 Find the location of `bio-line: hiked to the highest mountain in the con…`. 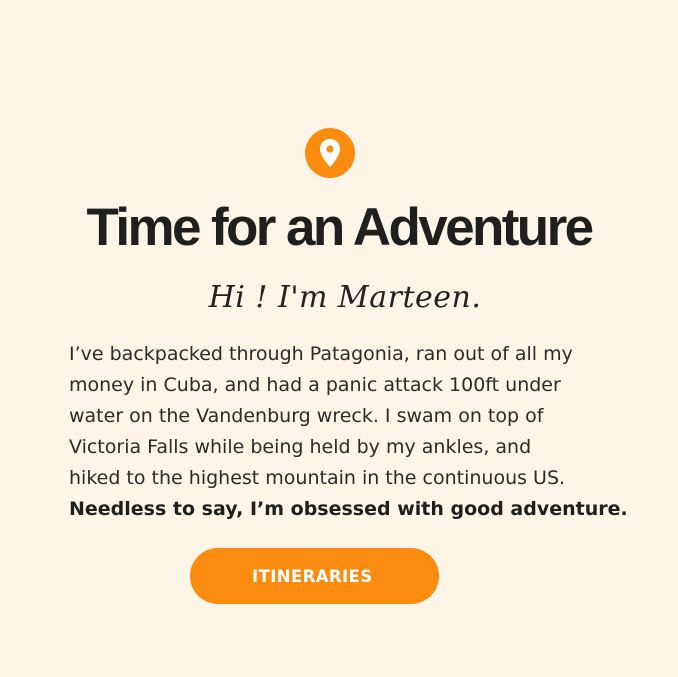

bio-line: hiked to the highest mountain in the con… is located at coordinates (317, 478).